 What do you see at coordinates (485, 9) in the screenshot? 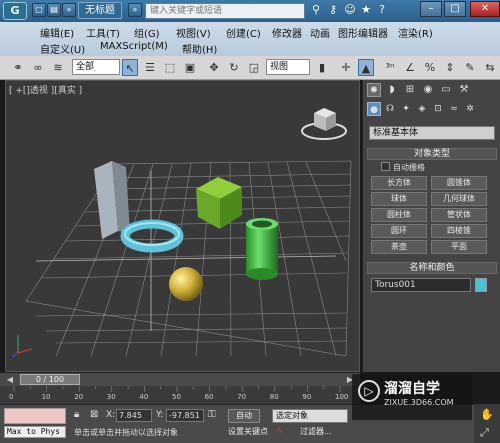
I see `close-button: ✕` at bounding box center [485, 9].